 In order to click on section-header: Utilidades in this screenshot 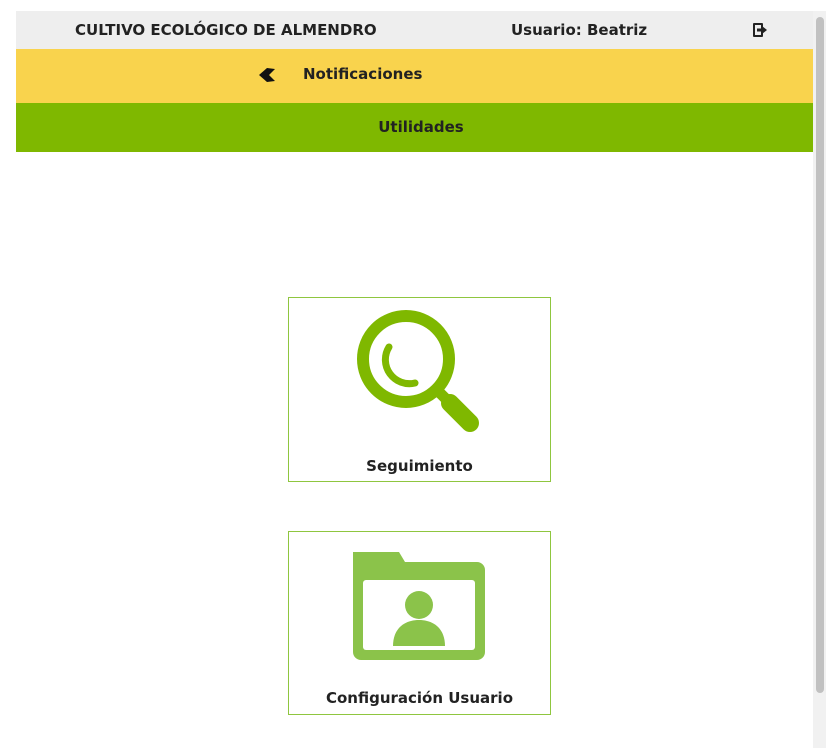, I will do `click(421, 127)`.